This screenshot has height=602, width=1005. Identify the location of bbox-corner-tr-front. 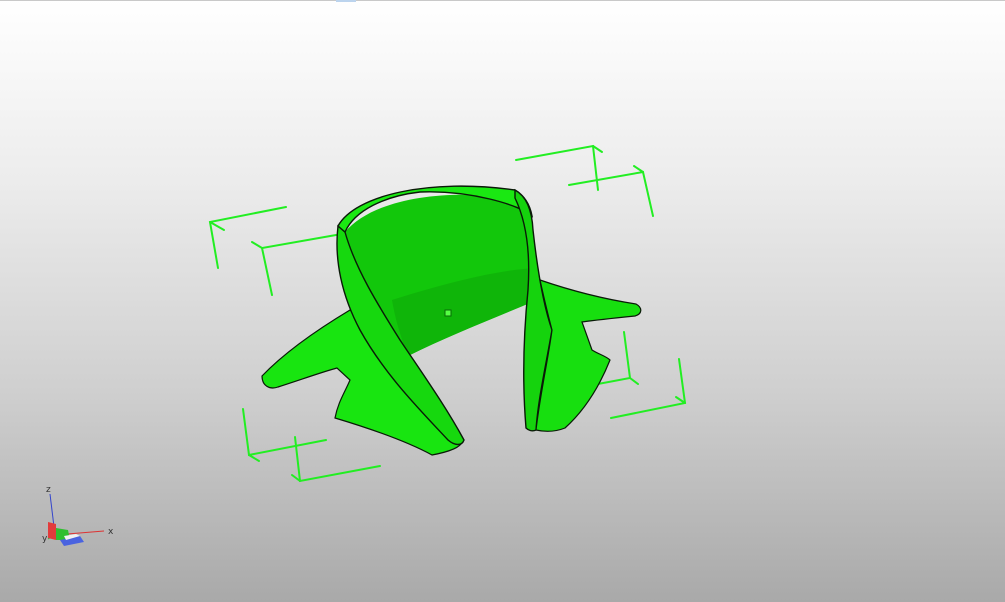
(611, 193).